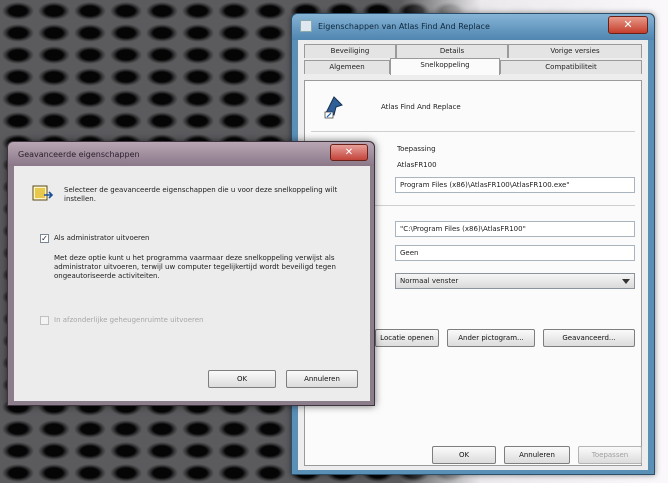  I want to click on properties-ok-button: OK, so click(464, 455).